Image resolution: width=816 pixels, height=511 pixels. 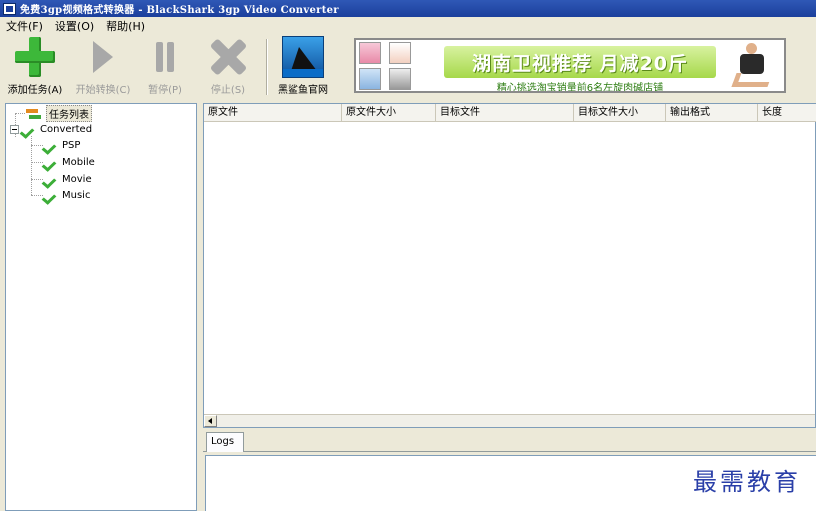 I want to click on tree-item-psp: PSP, so click(x=62, y=145).